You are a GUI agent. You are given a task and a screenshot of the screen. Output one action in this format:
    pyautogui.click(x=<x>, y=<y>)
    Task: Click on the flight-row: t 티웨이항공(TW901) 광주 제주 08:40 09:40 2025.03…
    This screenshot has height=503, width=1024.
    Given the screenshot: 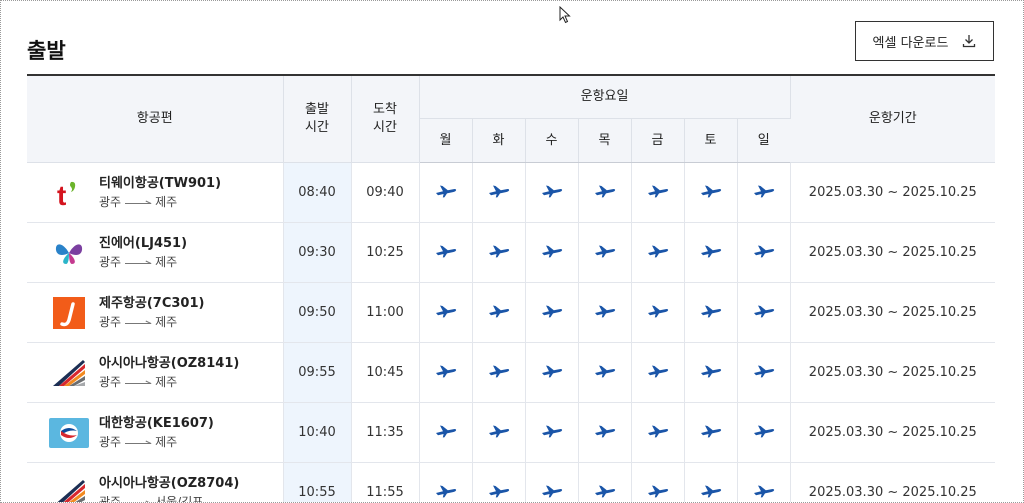 What is the action you would take?
    pyautogui.click(x=511, y=192)
    